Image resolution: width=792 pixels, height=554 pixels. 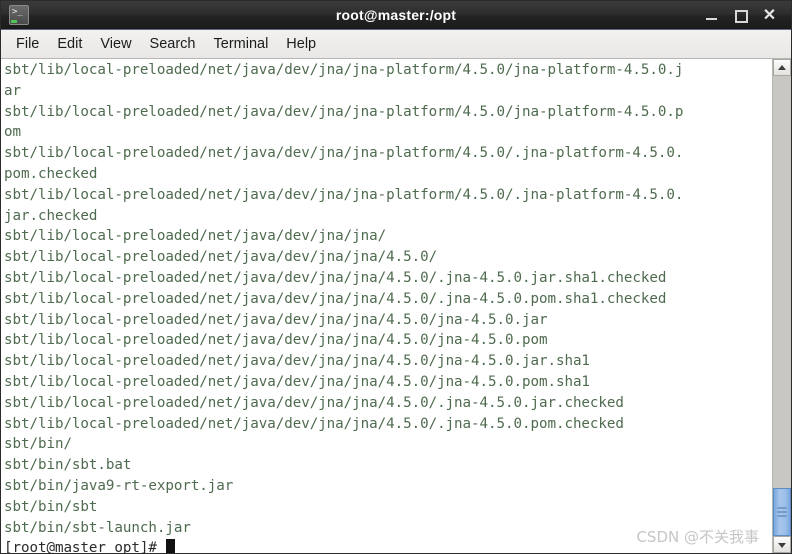 I want to click on scroll-up-arrow-icon, so click(x=782, y=67).